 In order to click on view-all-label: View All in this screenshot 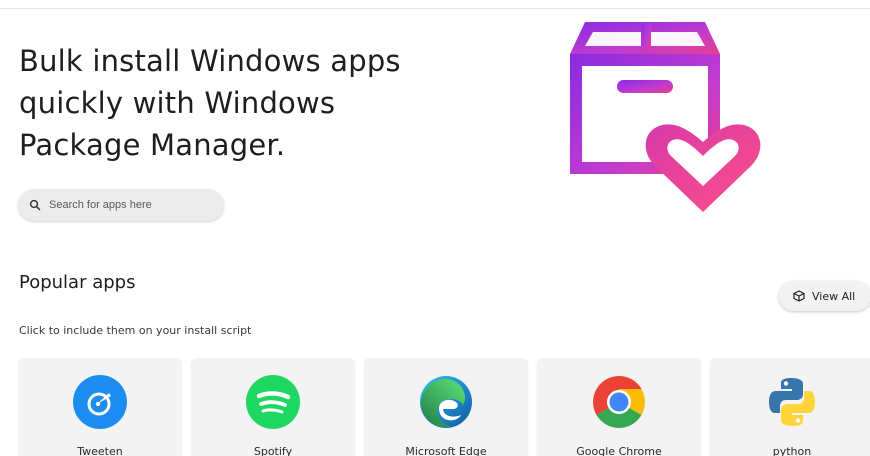, I will do `click(834, 296)`.